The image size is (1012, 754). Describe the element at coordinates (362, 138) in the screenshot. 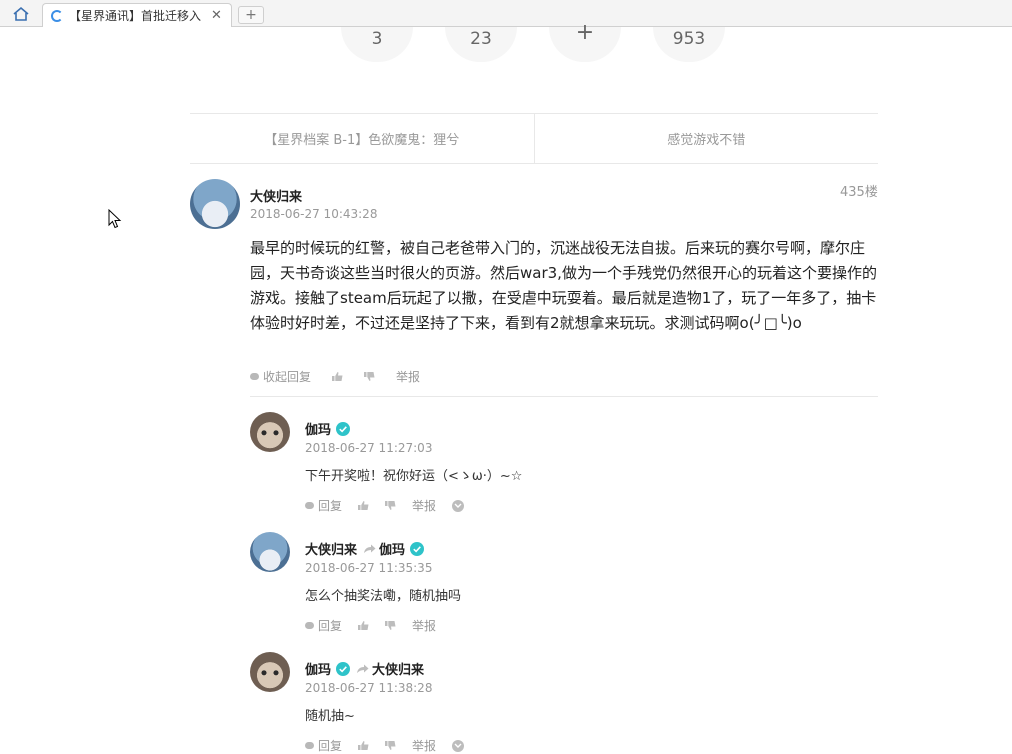

I see `prev-article-link: 【星界档案 B-1】色欲魔鬼：狸兮` at that location.